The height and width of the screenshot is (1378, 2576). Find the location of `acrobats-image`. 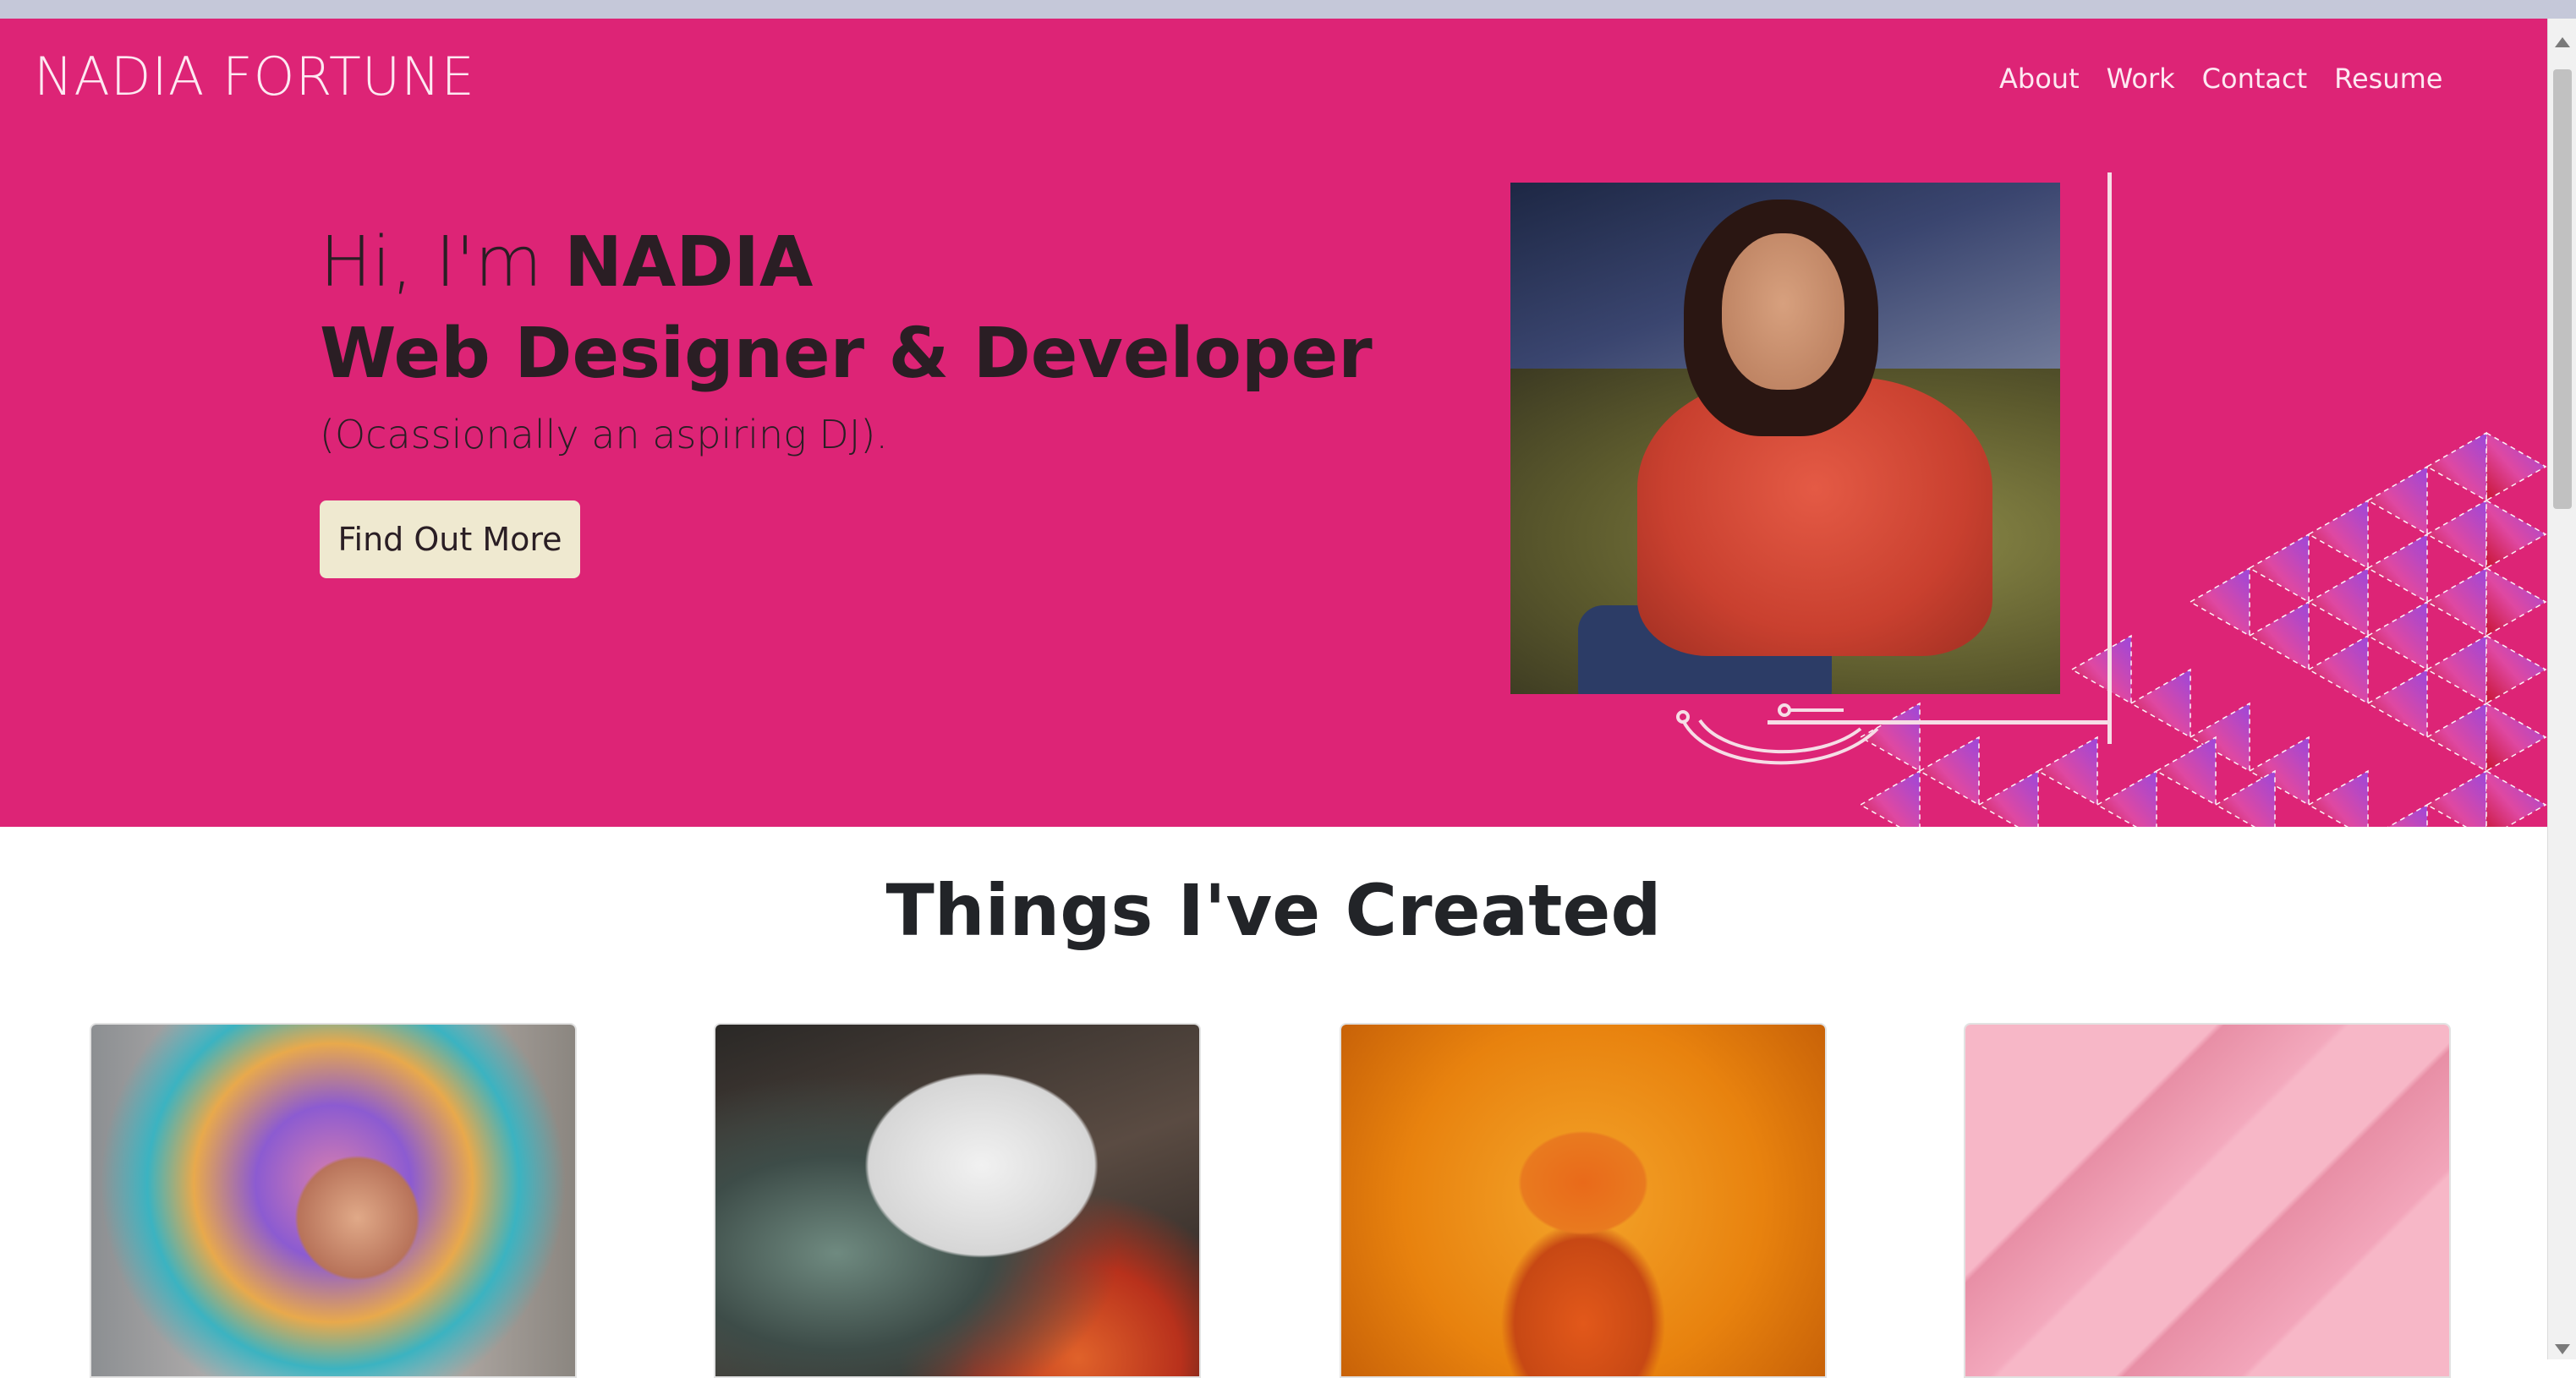

acrobats-image is located at coordinates (1583, 1200).